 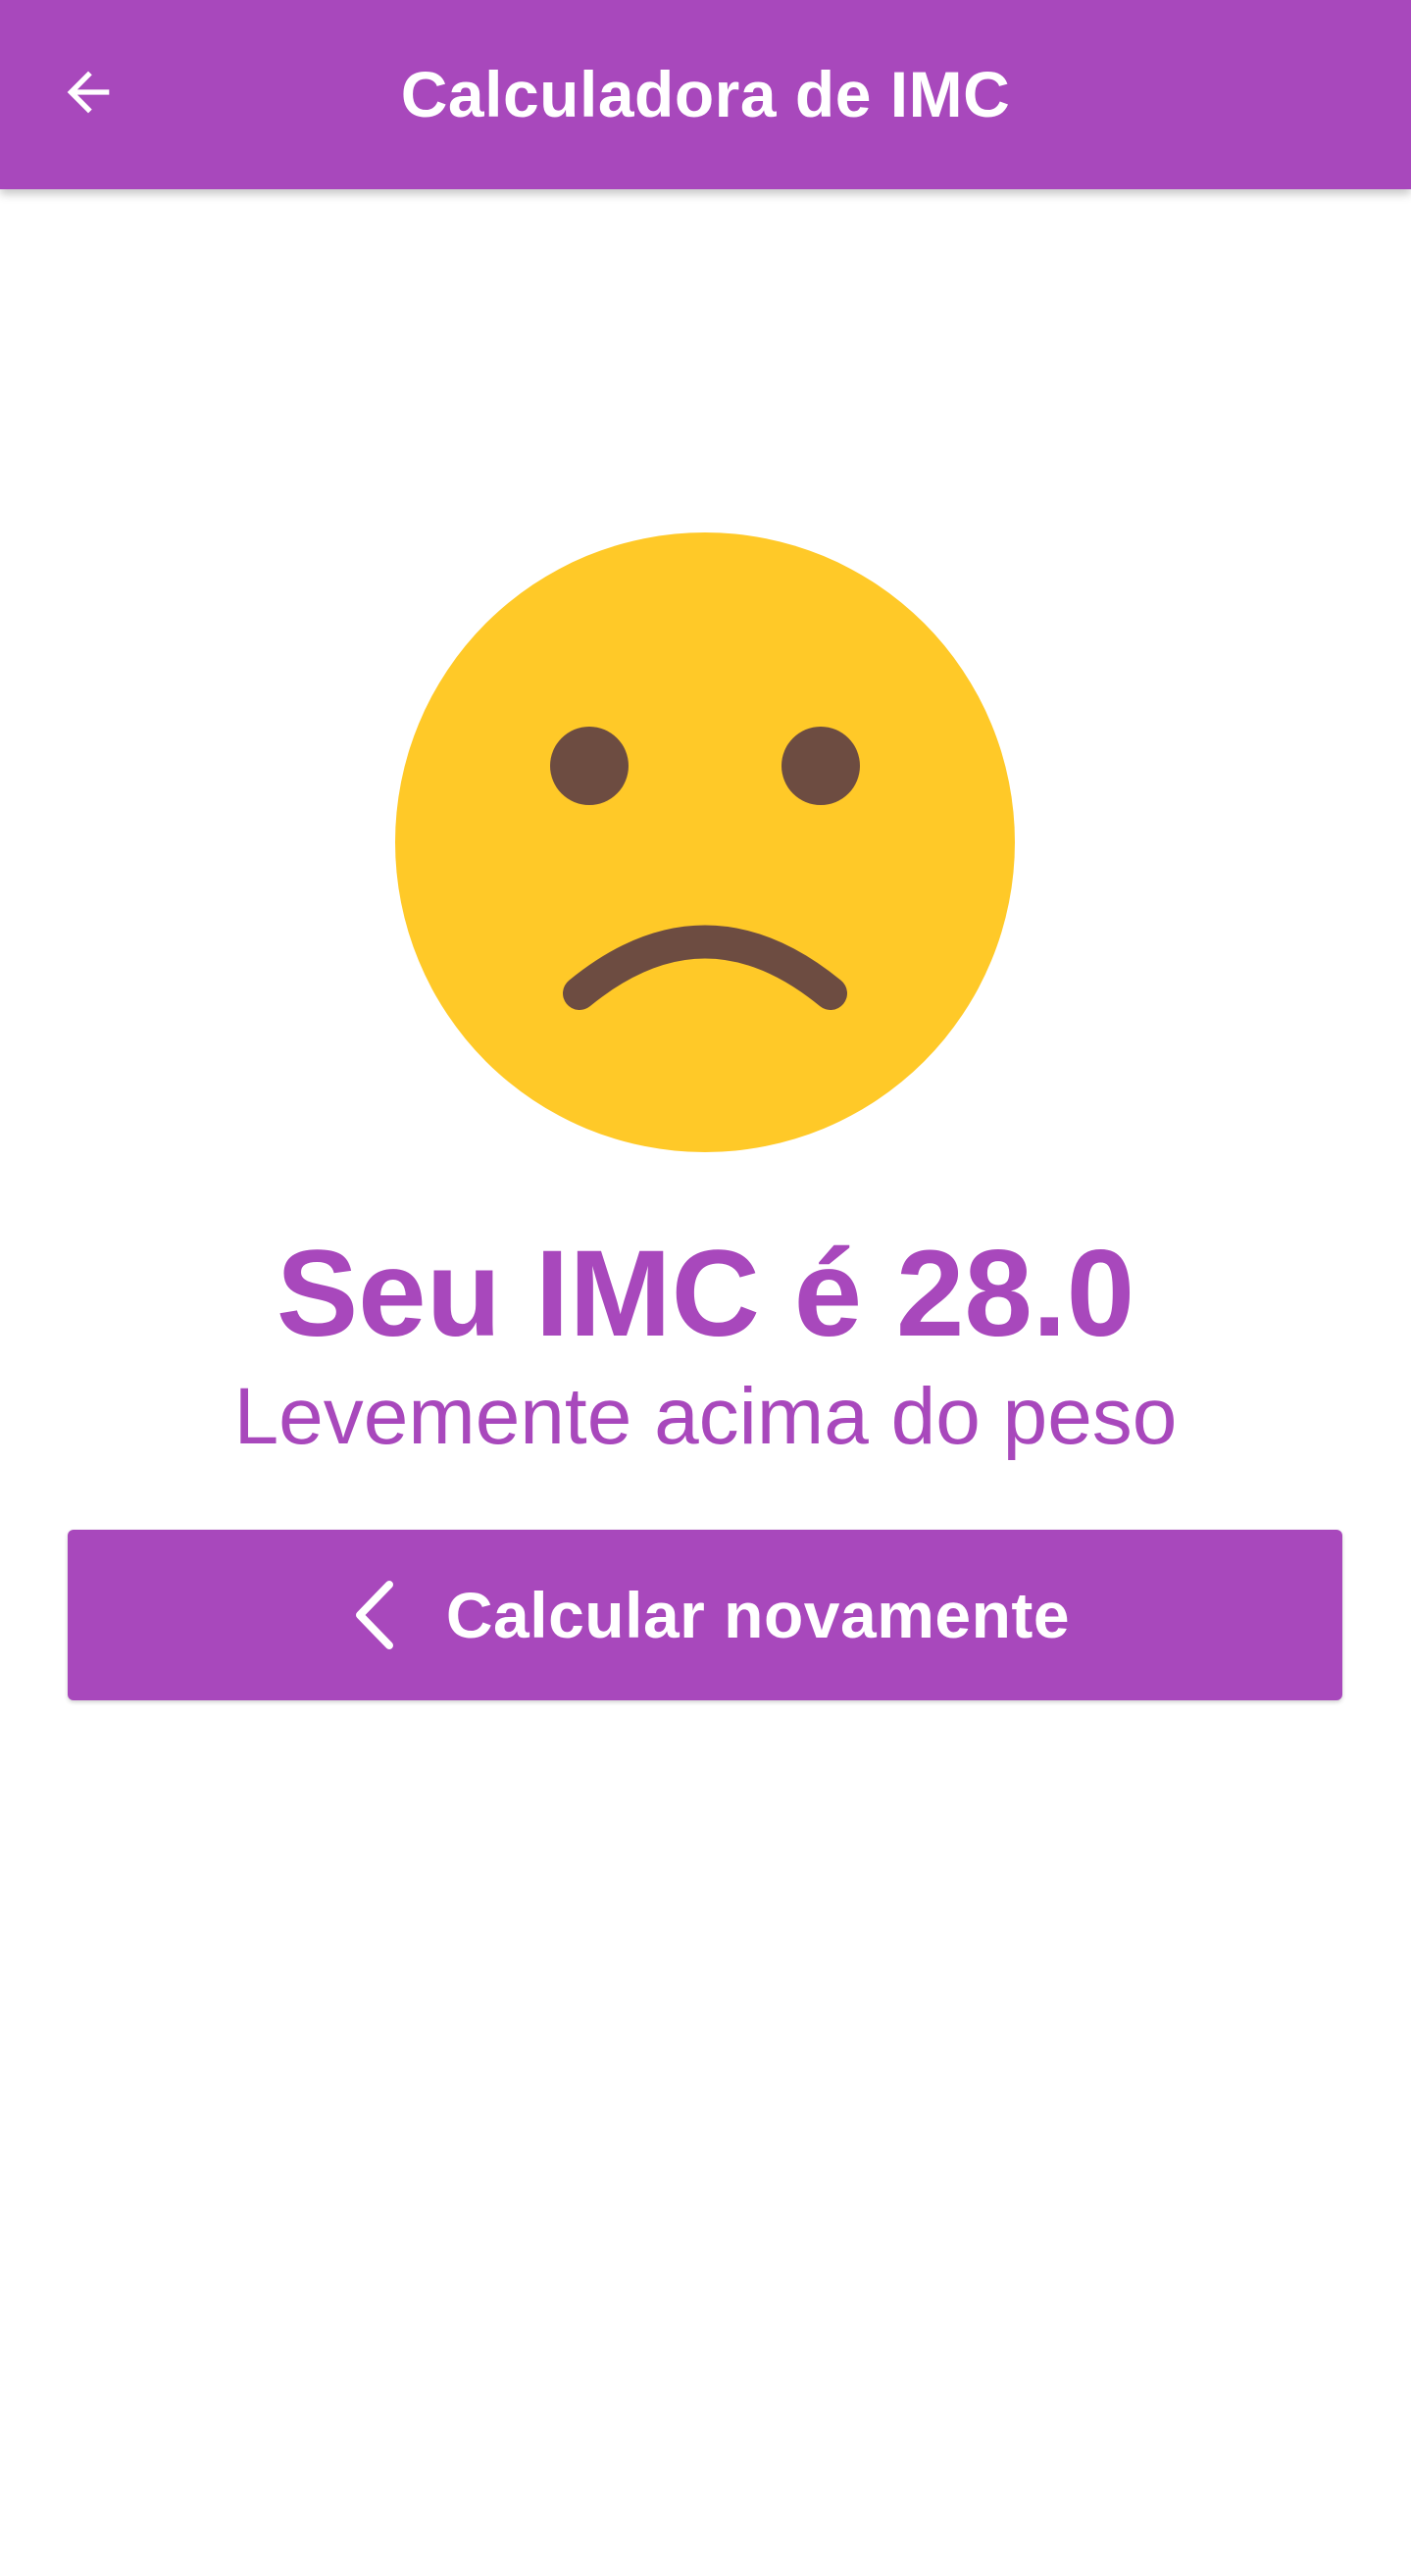 What do you see at coordinates (758, 1615) in the screenshot?
I see `recalculate-button-label: Calcular novamente` at bounding box center [758, 1615].